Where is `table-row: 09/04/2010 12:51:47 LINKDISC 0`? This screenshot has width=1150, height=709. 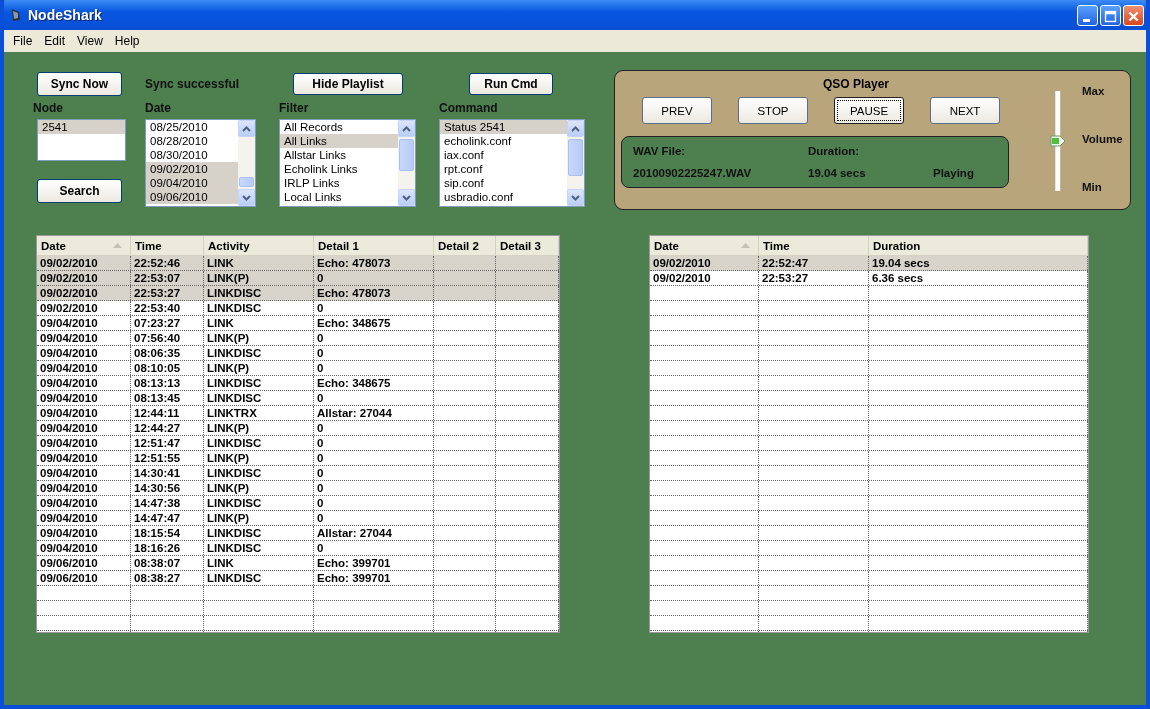 table-row: 09/04/2010 12:51:47 LINKDISC 0 is located at coordinates (298, 443).